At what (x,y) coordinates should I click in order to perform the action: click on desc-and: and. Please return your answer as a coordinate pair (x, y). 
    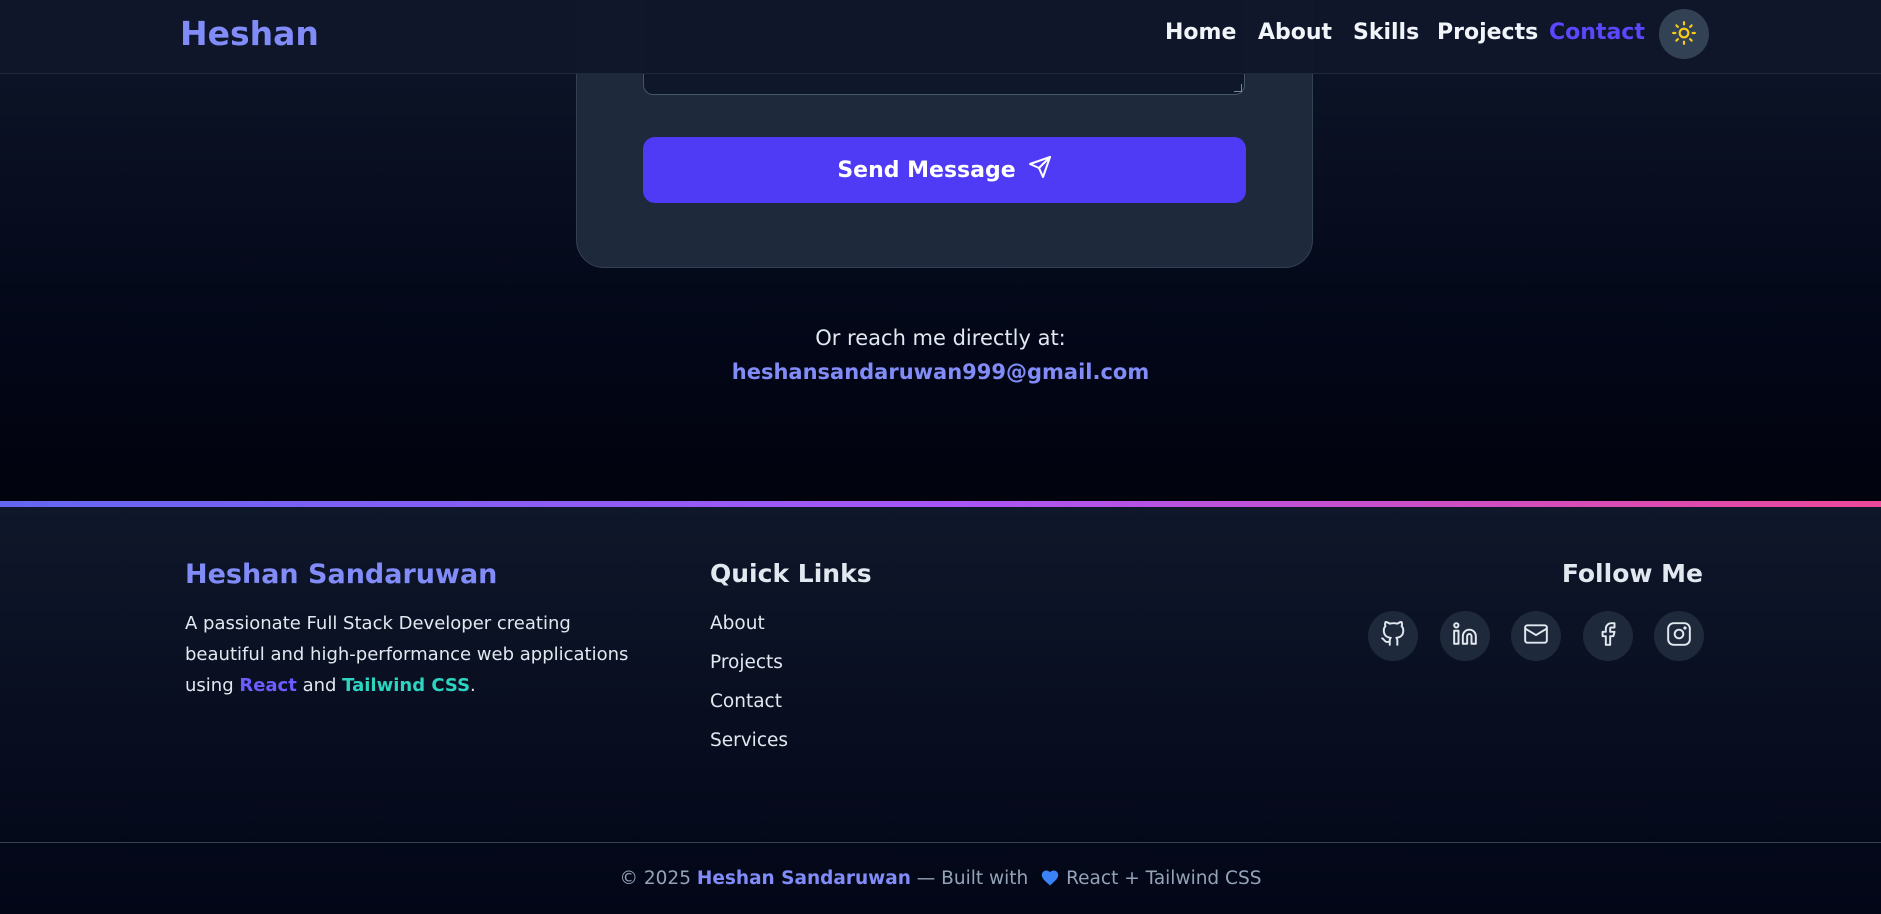
    Looking at the image, I should click on (319, 685).